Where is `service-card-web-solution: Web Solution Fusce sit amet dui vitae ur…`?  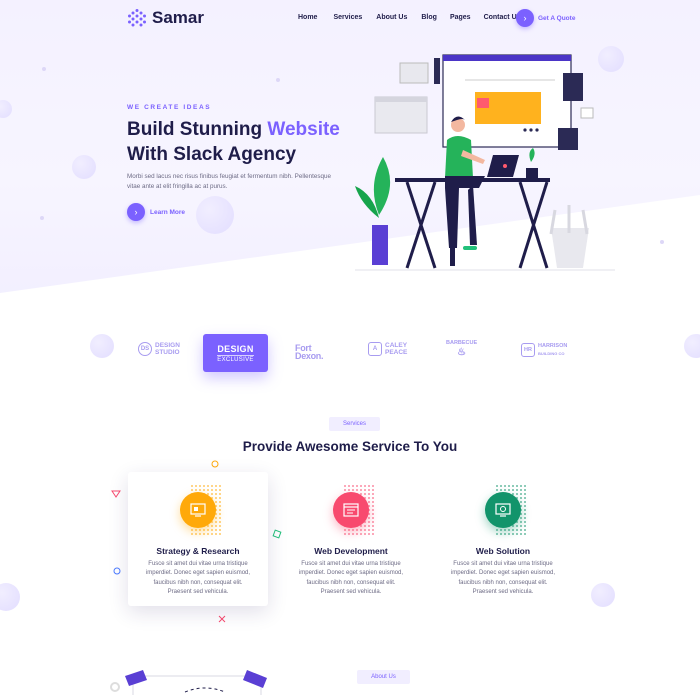
service-card-web-solution: Web Solution Fusce sit amet dui vitae ur… is located at coordinates (503, 539).